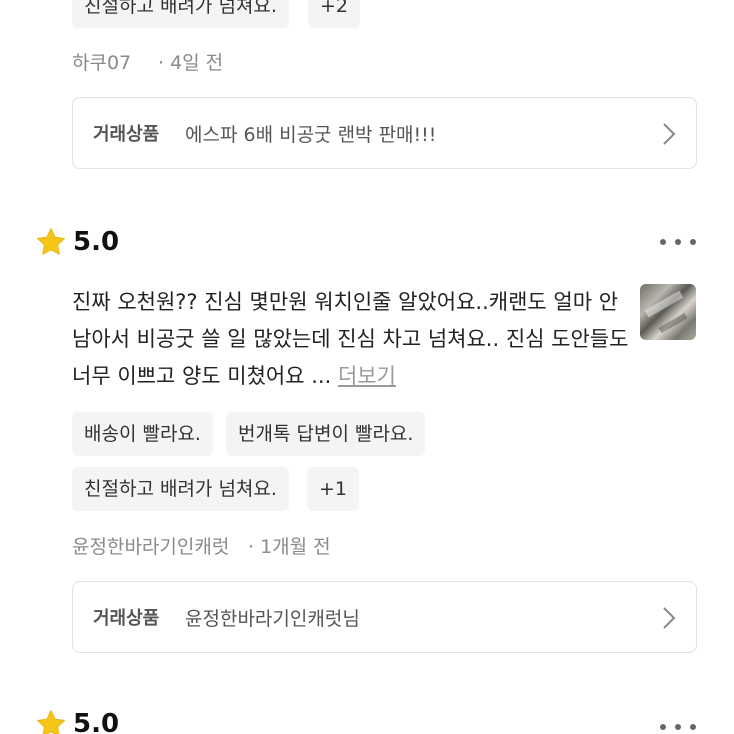 This screenshot has width=734, height=734. I want to click on review-time: · 1개월 전, so click(289, 547).